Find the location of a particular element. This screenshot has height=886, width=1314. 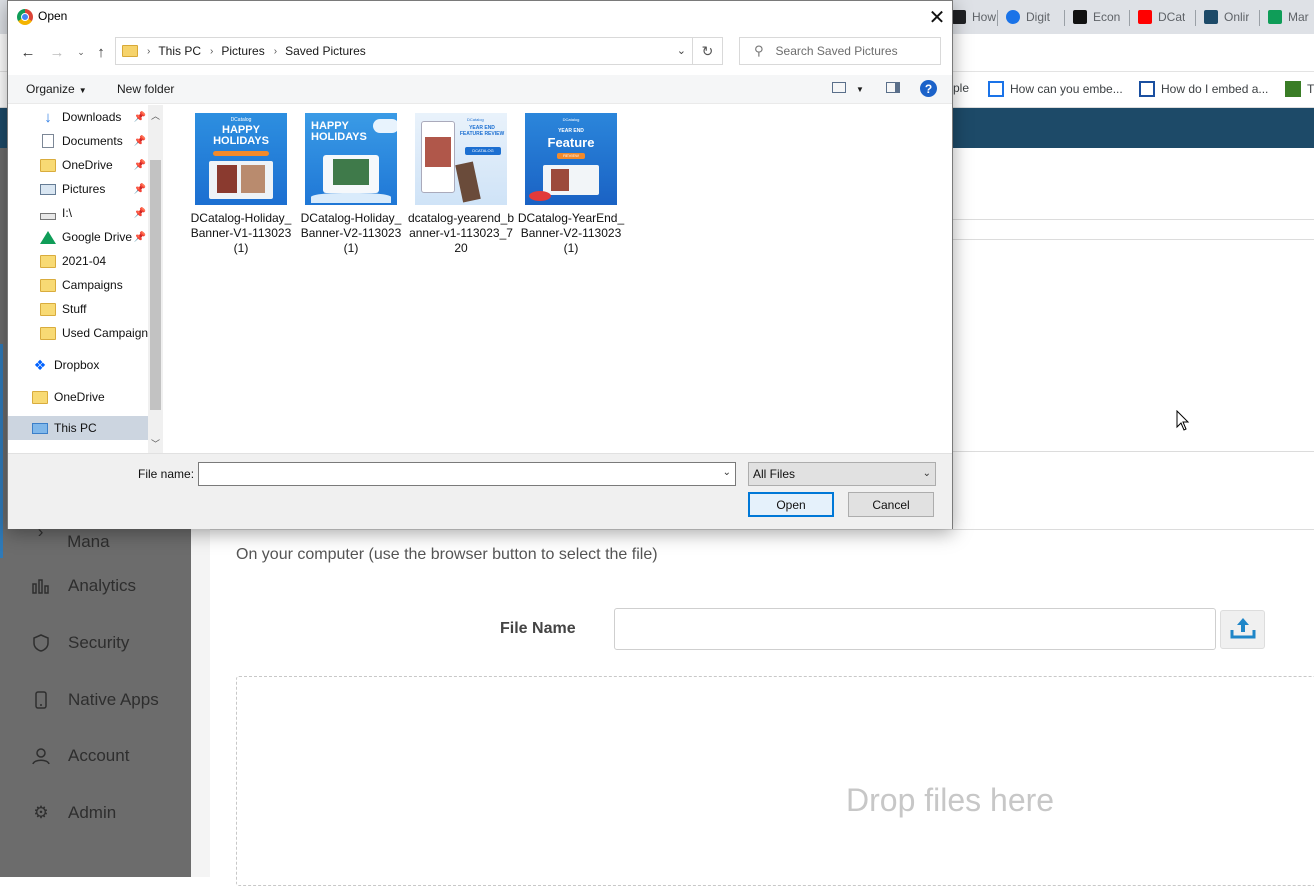

nav-item-documents: Documents 📌 is located at coordinates (78, 141).